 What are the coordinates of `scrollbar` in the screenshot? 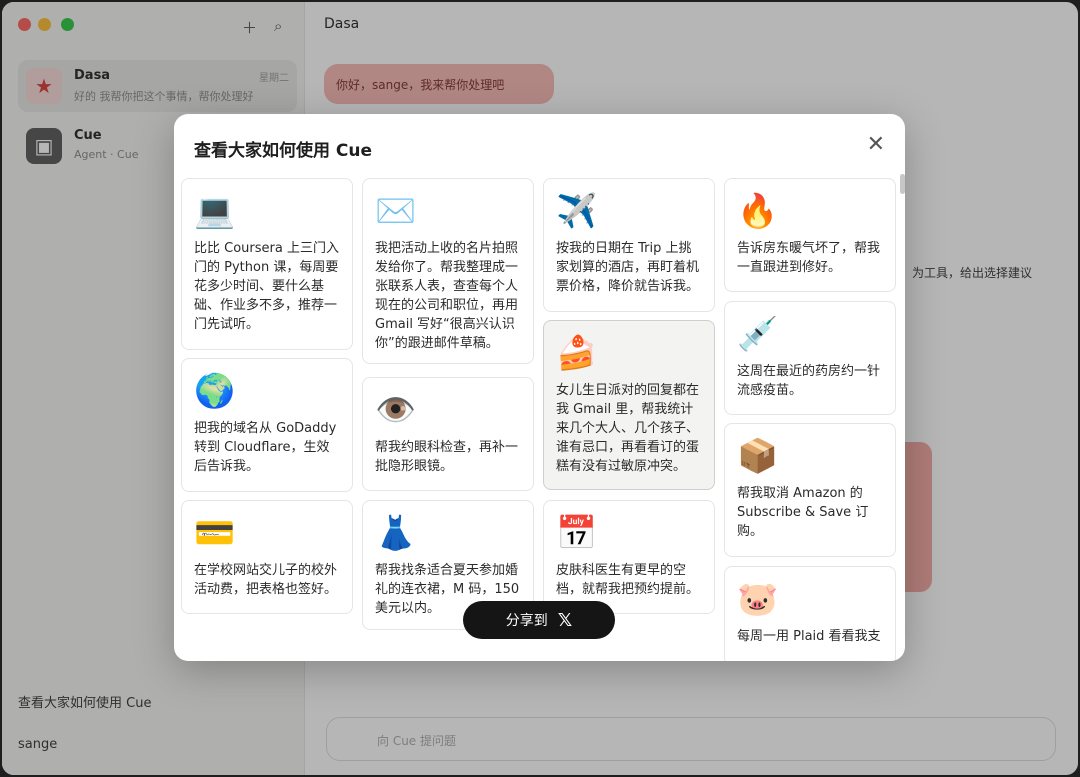 It's located at (902, 184).